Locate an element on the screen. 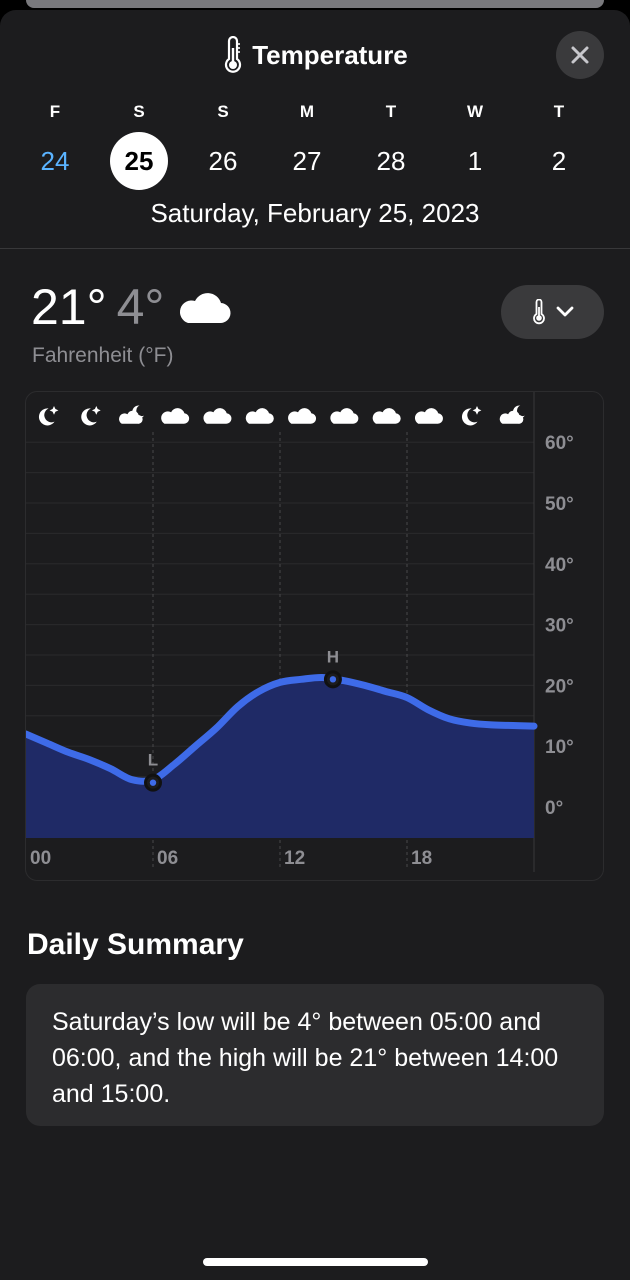 The height and width of the screenshot is (1280, 630). sheet-title: Temperature is located at coordinates (315, 55).